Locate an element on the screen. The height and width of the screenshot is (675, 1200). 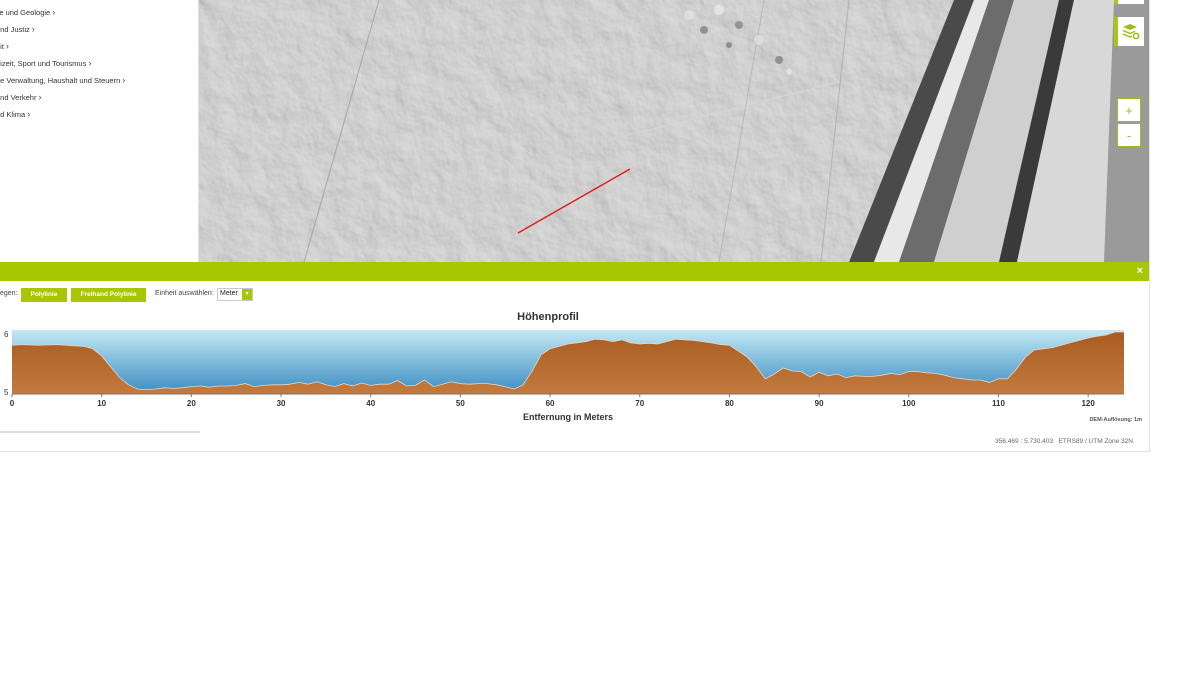
sidebar-item-verwaltung: he Verwaltung, Haushalt und Steuern › is located at coordinates (97, 80).